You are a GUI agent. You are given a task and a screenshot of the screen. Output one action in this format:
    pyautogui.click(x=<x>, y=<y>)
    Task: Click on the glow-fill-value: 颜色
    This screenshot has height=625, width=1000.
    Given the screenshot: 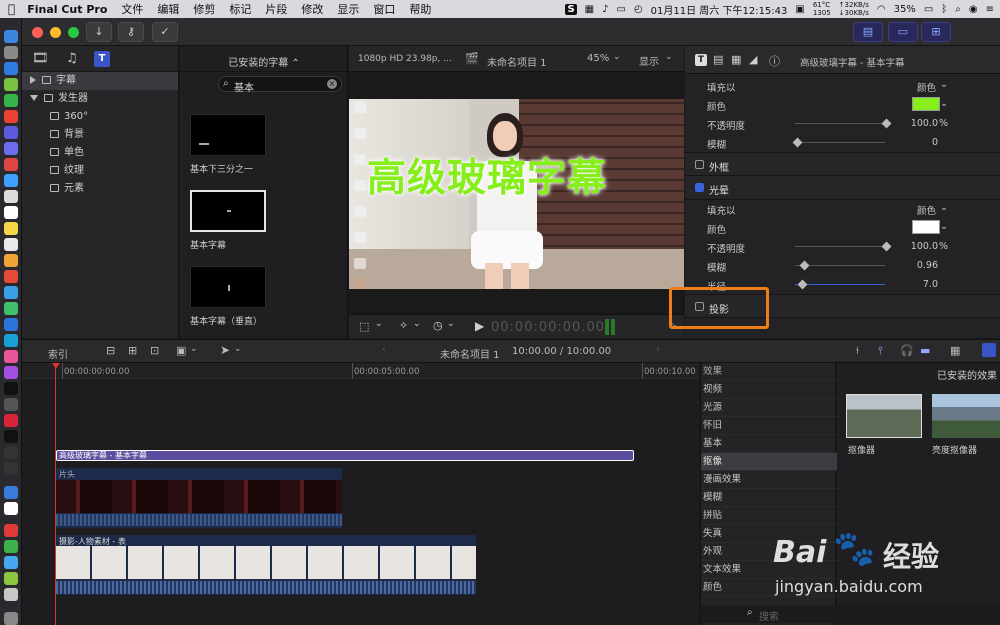 What is the action you would take?
    pyautogui.click(x=926, y=210)
    